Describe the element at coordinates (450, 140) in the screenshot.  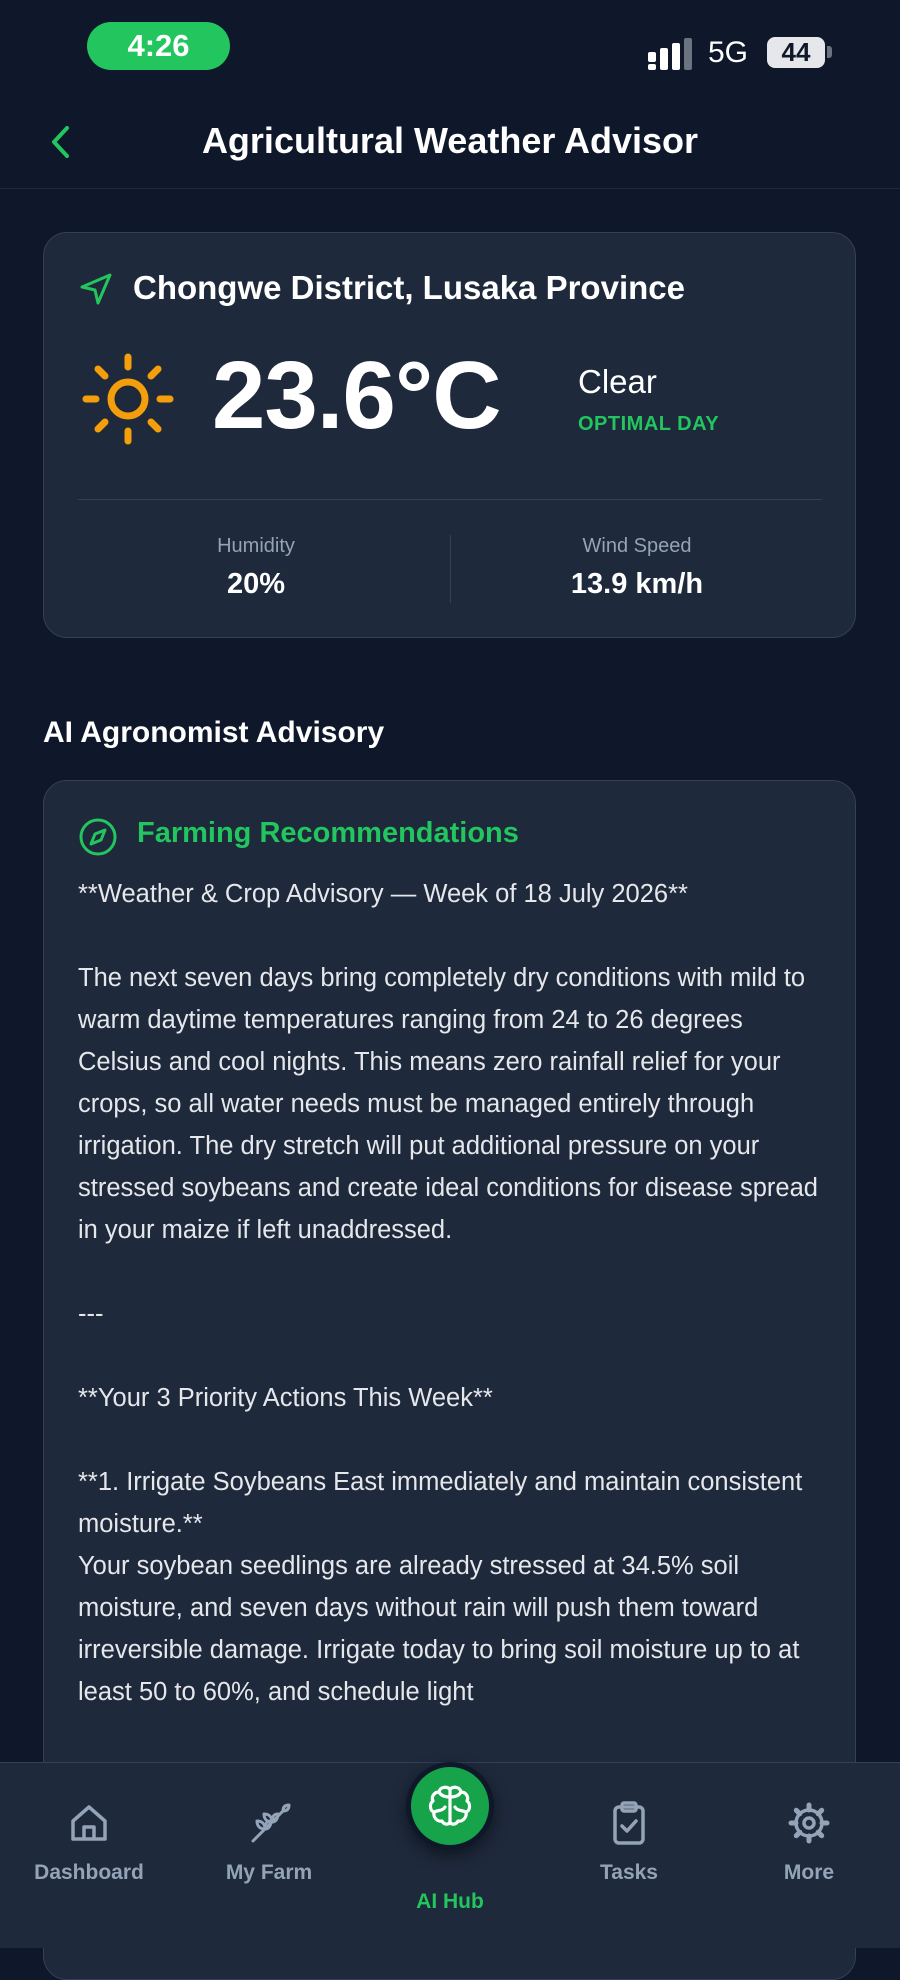
I see `page-title: Agricultural Weather Advisor` at that location.